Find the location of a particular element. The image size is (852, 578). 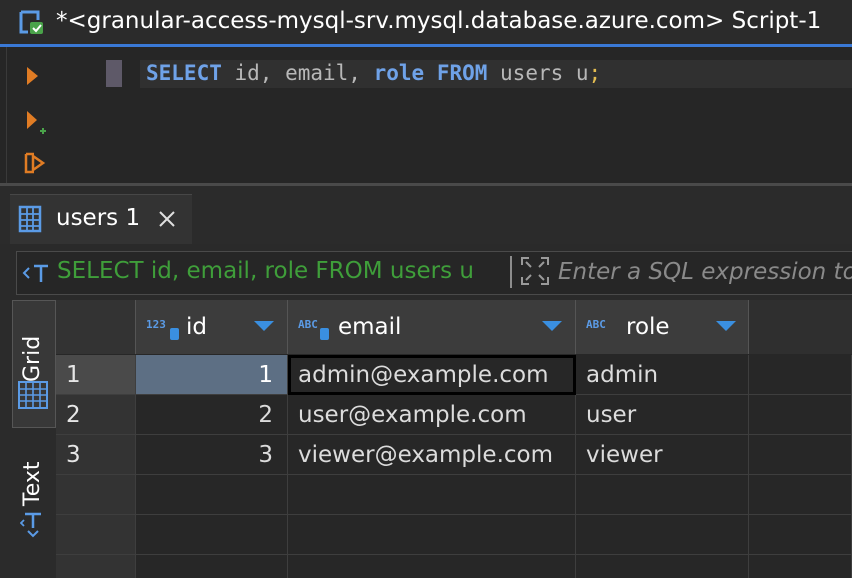

table-row: 2 2 user@example.com user is located at coordinates (454, 415).